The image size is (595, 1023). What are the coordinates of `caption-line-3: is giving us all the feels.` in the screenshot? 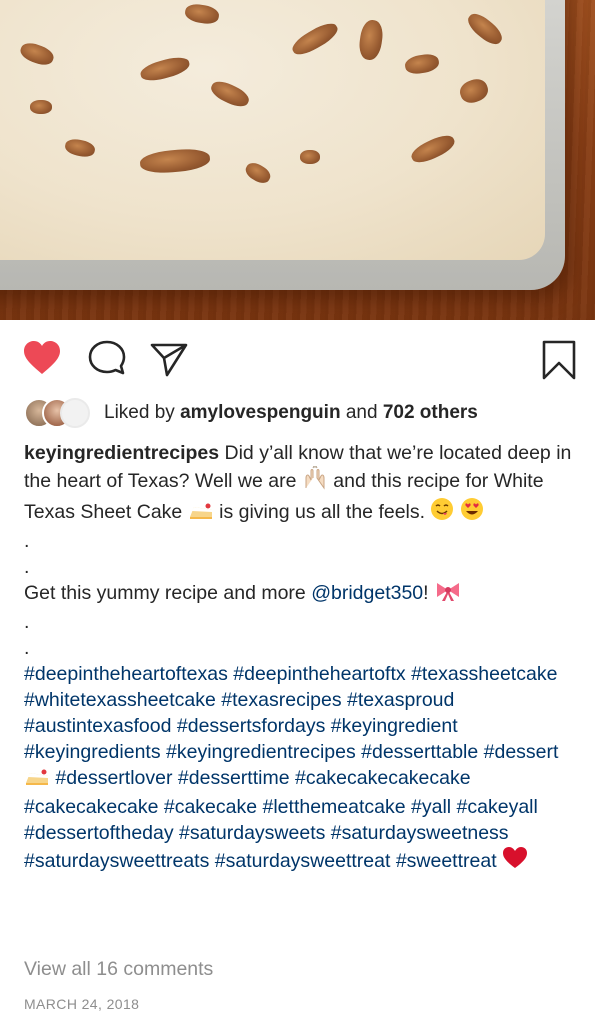 It's located at (322, 512).